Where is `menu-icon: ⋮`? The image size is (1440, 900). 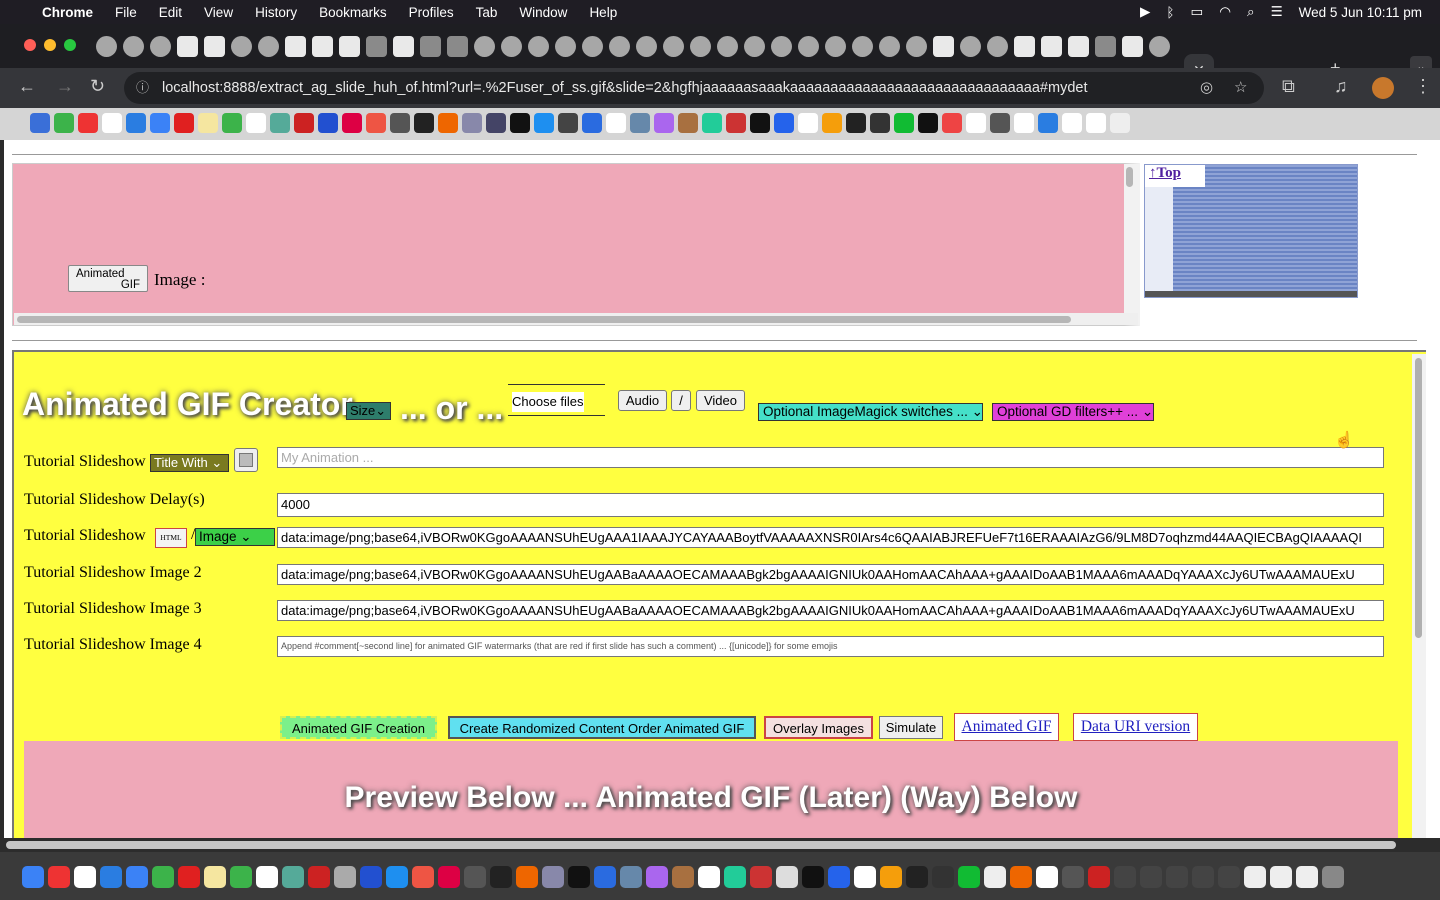 menu-icon: ⋮ is located at coordinates (1423, 86).